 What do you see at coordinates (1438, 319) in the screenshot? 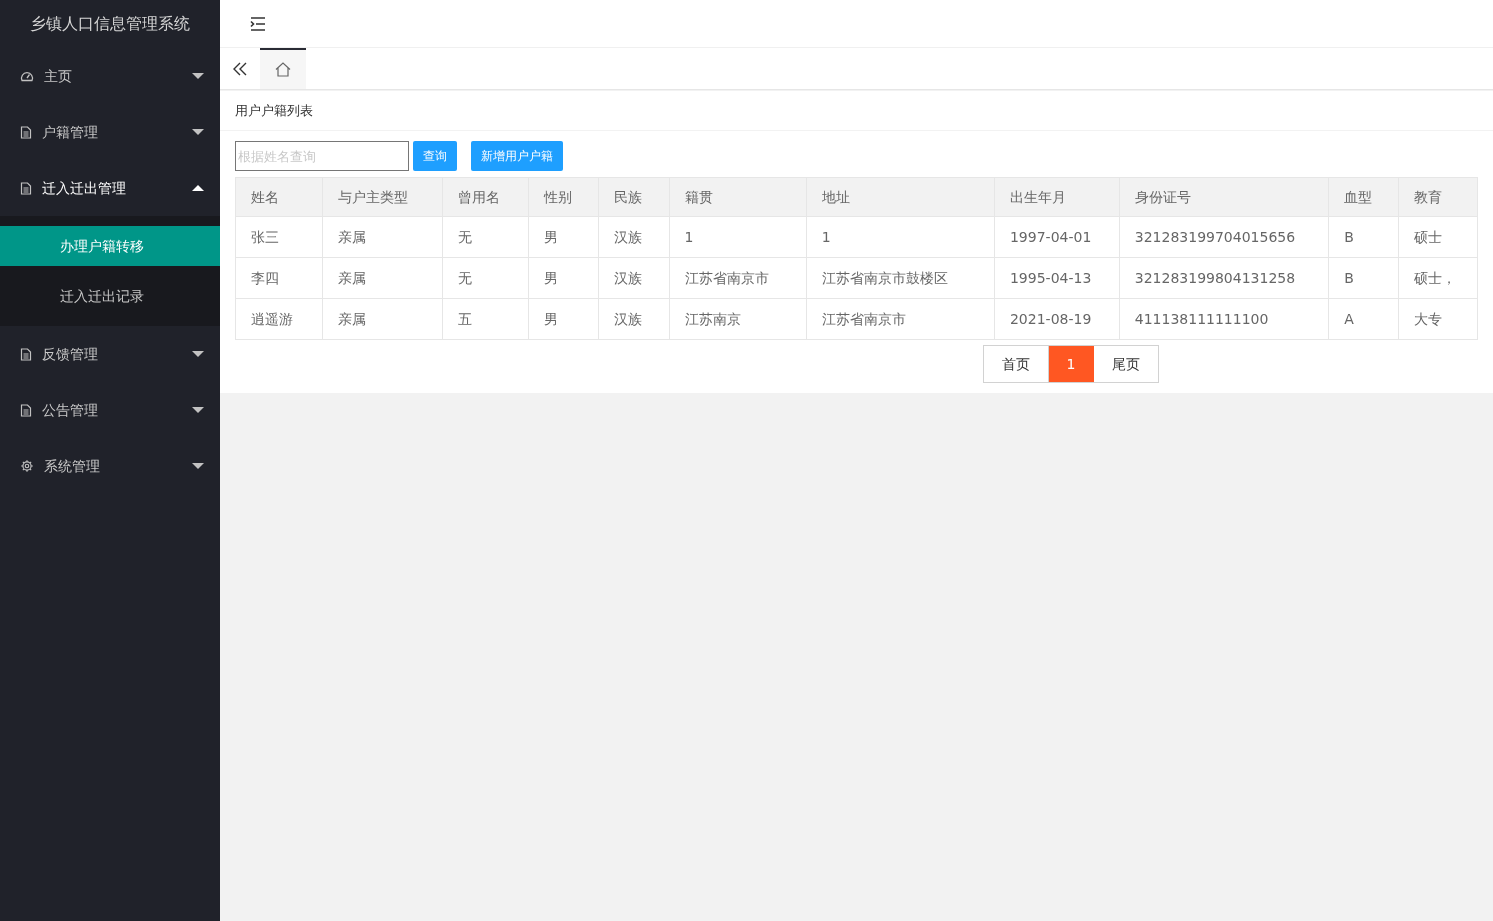
I see `table-cell: 大专` at bounding box center [1438, 319].